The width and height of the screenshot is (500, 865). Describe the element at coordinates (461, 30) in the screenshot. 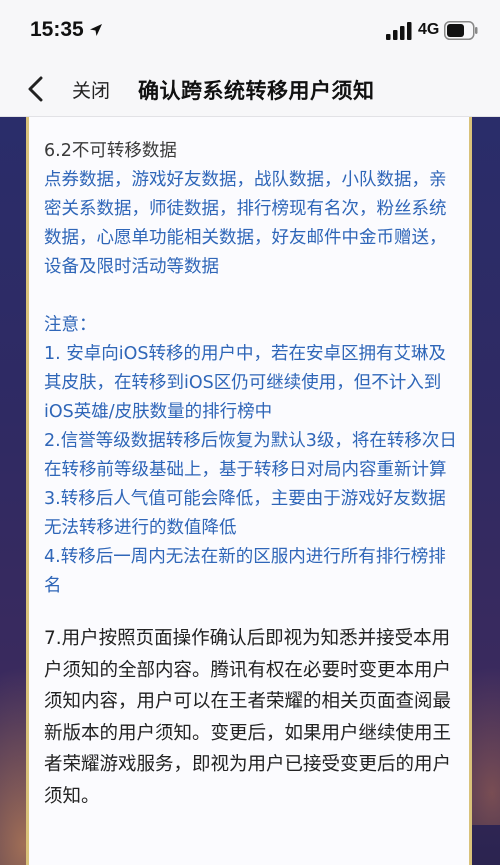

I see `battery-icon` at that location.